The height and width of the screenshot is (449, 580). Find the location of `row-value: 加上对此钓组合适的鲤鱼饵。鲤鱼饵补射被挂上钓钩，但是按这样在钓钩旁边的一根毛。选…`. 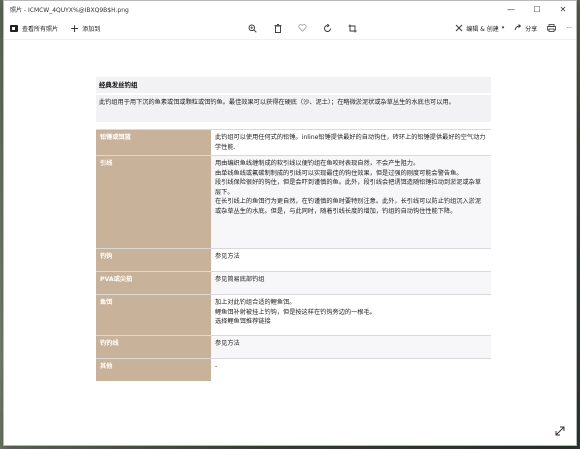

row-value: 加上对此钓组合适的鲤鱼饵。鲤鱼饵补射被挂上钓钩，但是按这样在钓钩旁边的一根毛。选… is located at coordinates (351, 315).